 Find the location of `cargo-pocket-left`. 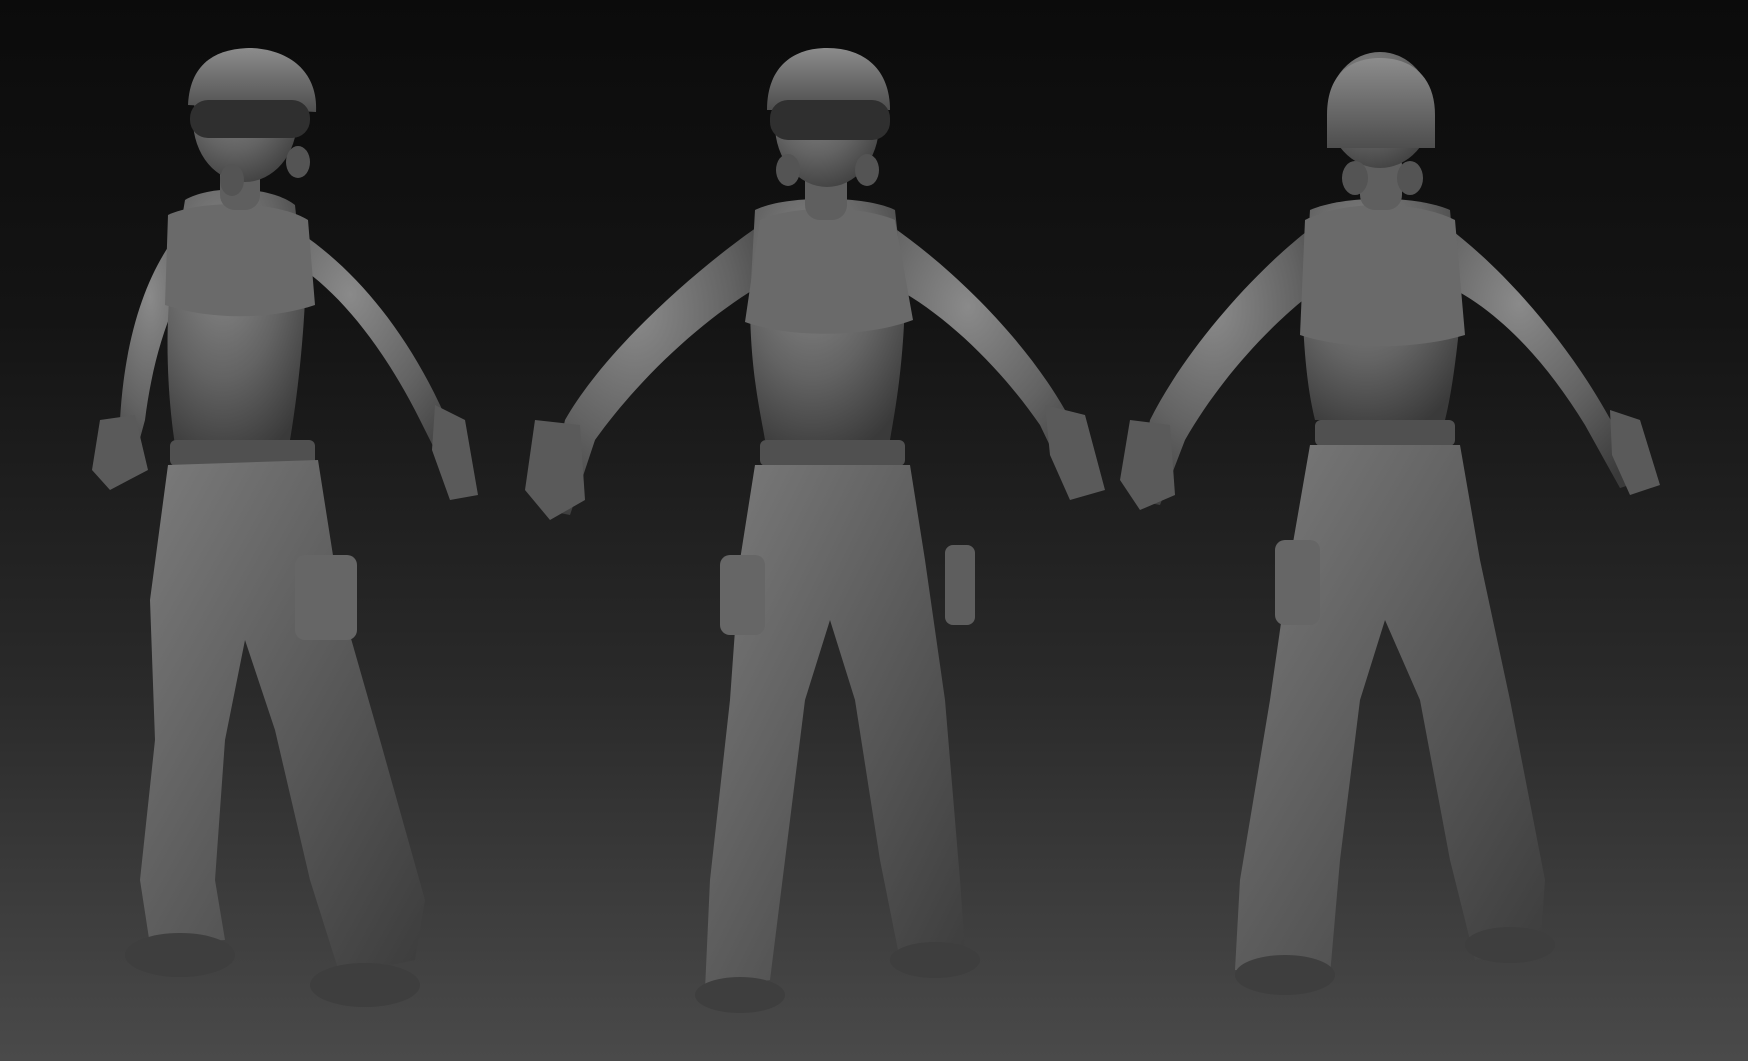

cargo-pocket-left is located at coordinates (742, 595).